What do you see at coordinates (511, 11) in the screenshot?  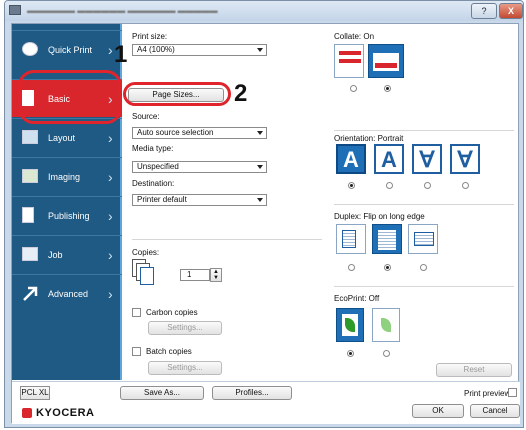 I see `close-button: X` at bounding box center [511, 11].